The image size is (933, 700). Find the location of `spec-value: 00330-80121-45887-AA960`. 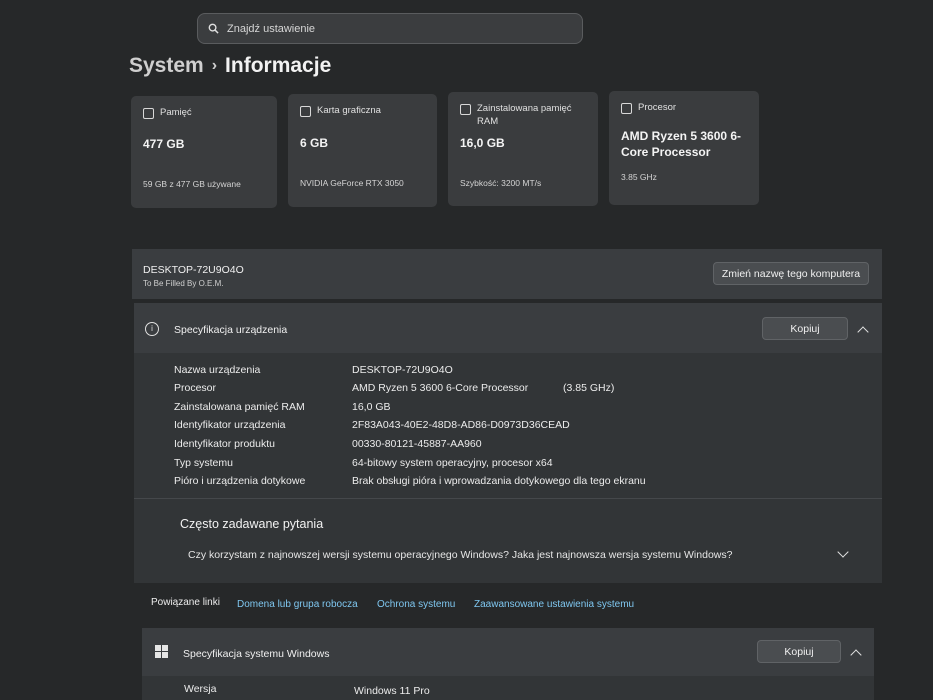

spec-value: 00330-80121-45887-AA960 is located at coordinates (417, 444).